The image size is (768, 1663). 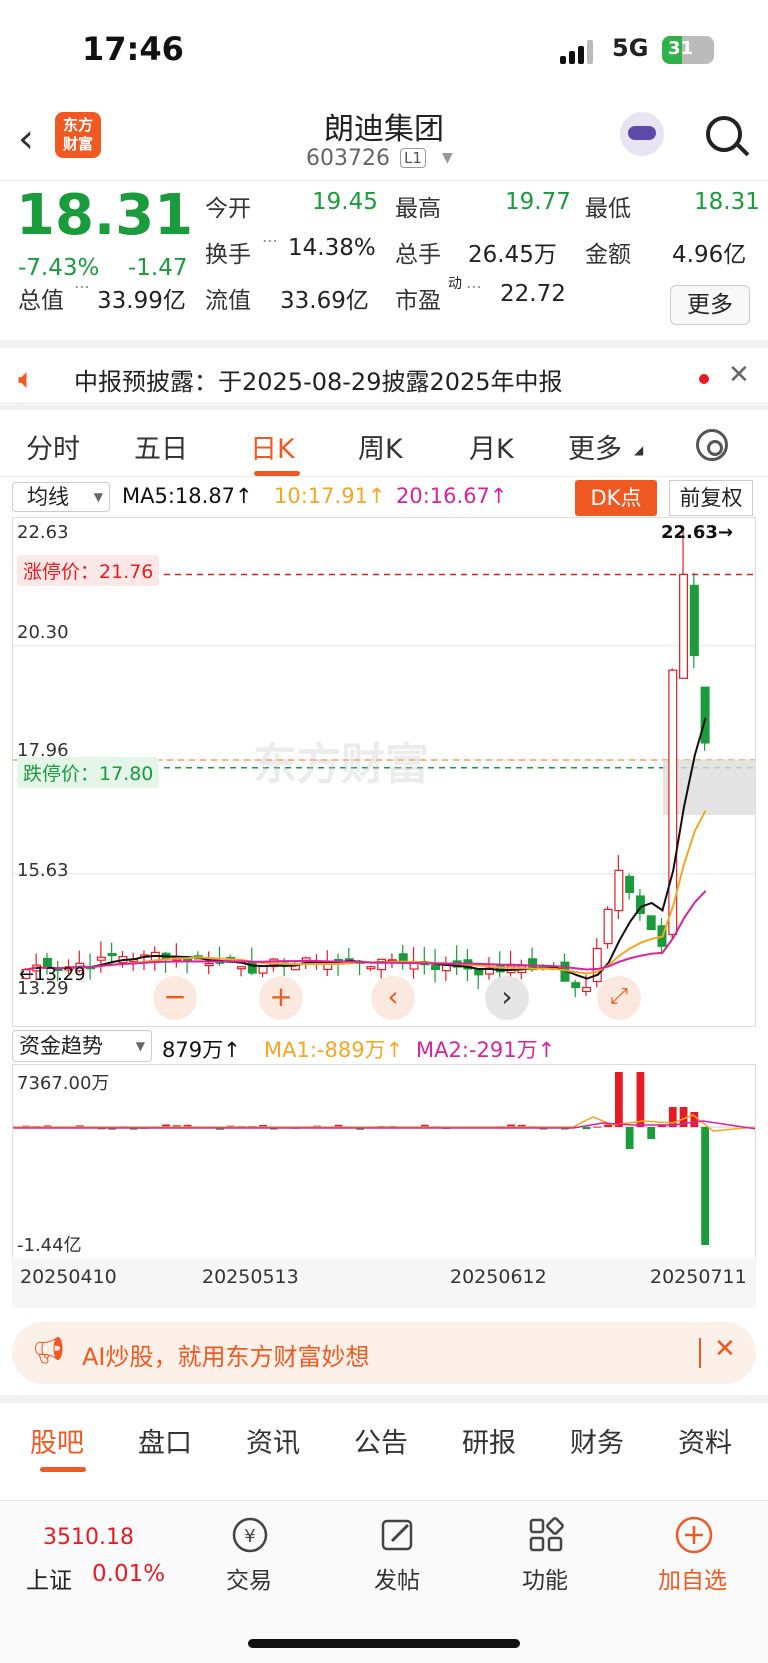 What do you see at coordinates (413, 158) in the screenshot?
I see `level-badge: L1` at bounding box center [413, 158].